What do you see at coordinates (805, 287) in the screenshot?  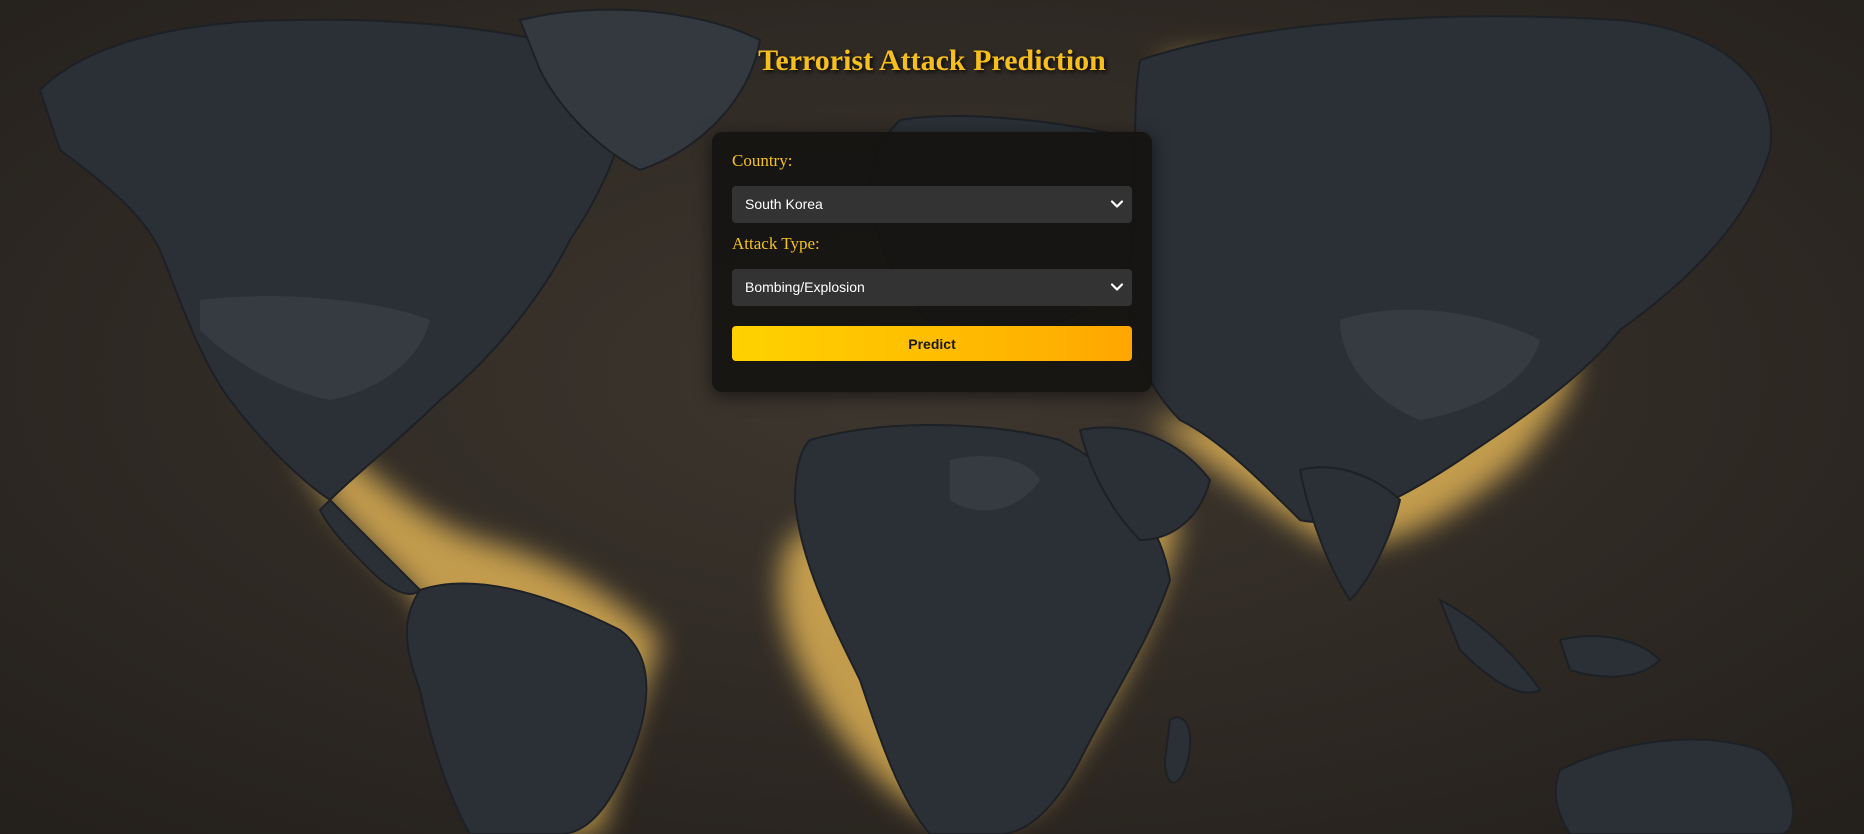 I see `attack-type-select-value: Bombing/Explosion` at bounding box center [805, 287].